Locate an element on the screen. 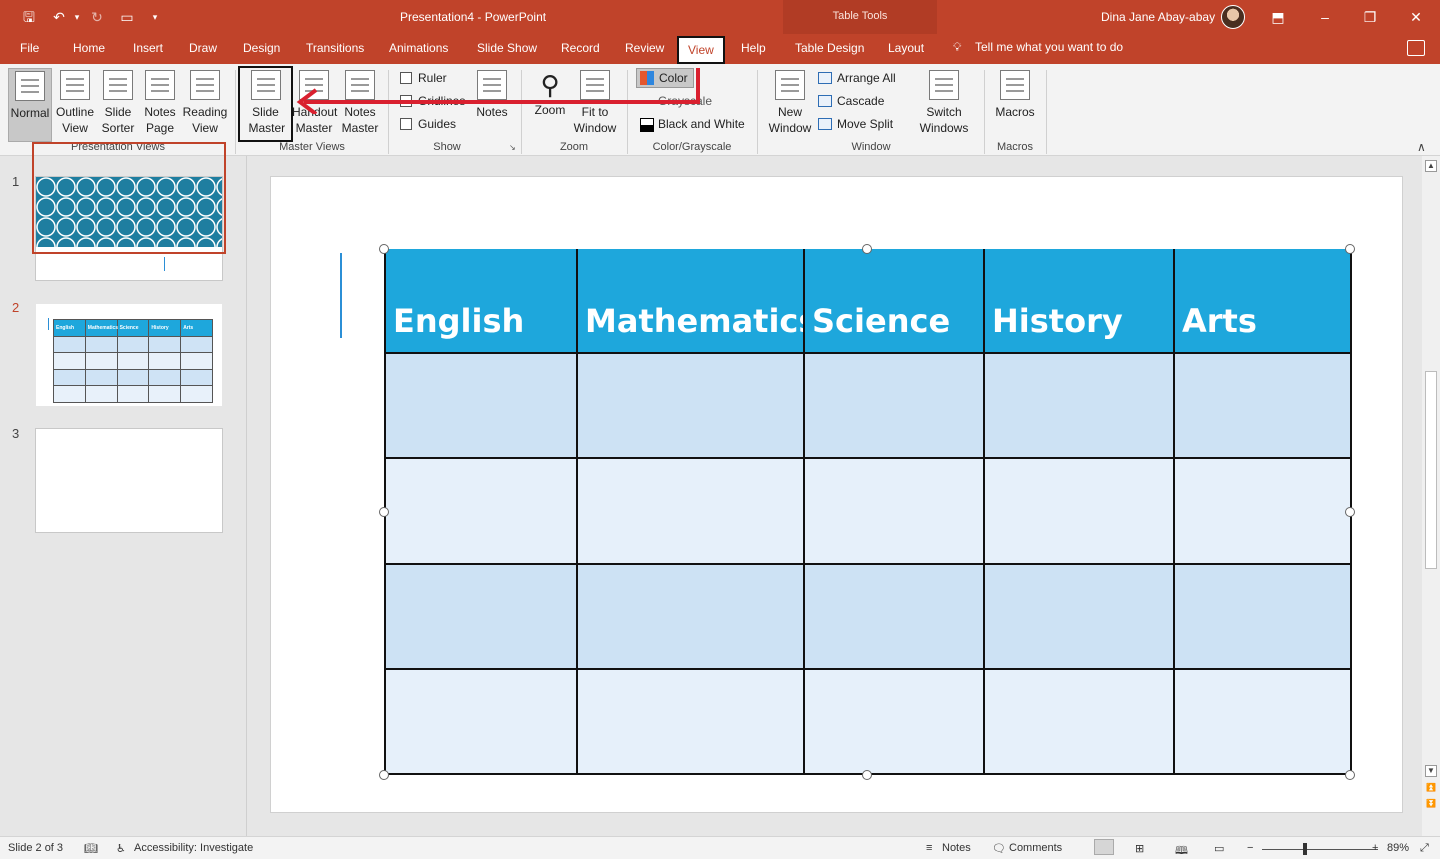 The image size is (1440, 859). grayscale-button: Grayscale is located at coordinates (685, 101).